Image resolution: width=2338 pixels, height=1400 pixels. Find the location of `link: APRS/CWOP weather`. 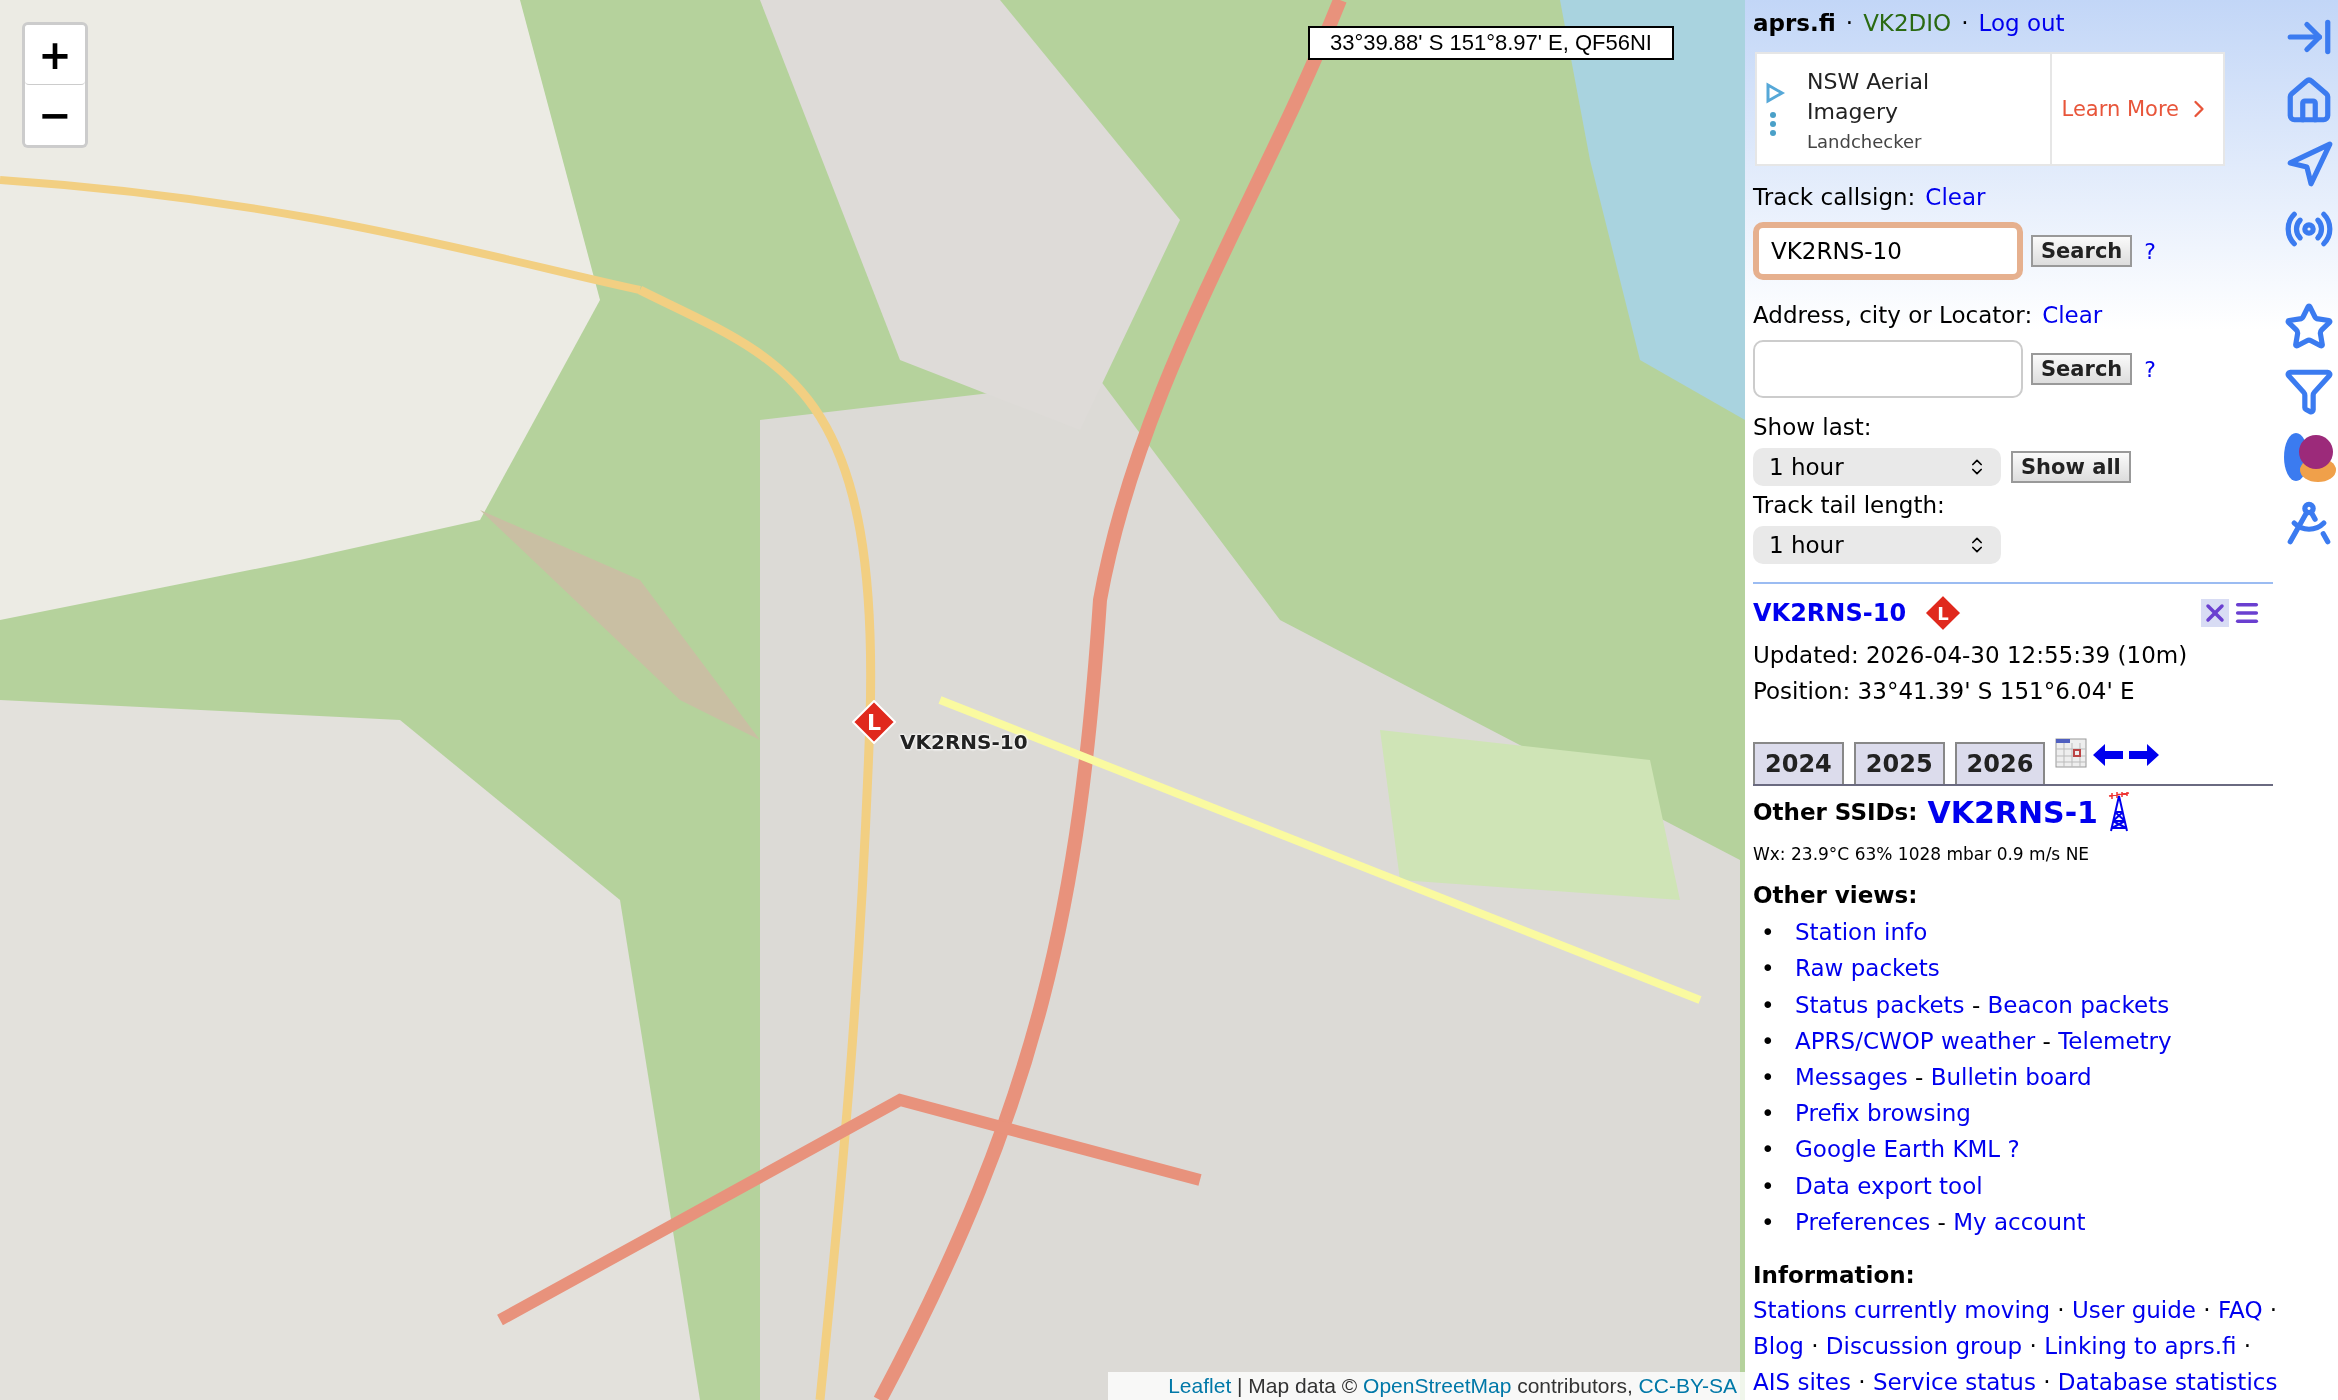

link: APRS/CWOP weather is located at coordinates (1915, 1040).